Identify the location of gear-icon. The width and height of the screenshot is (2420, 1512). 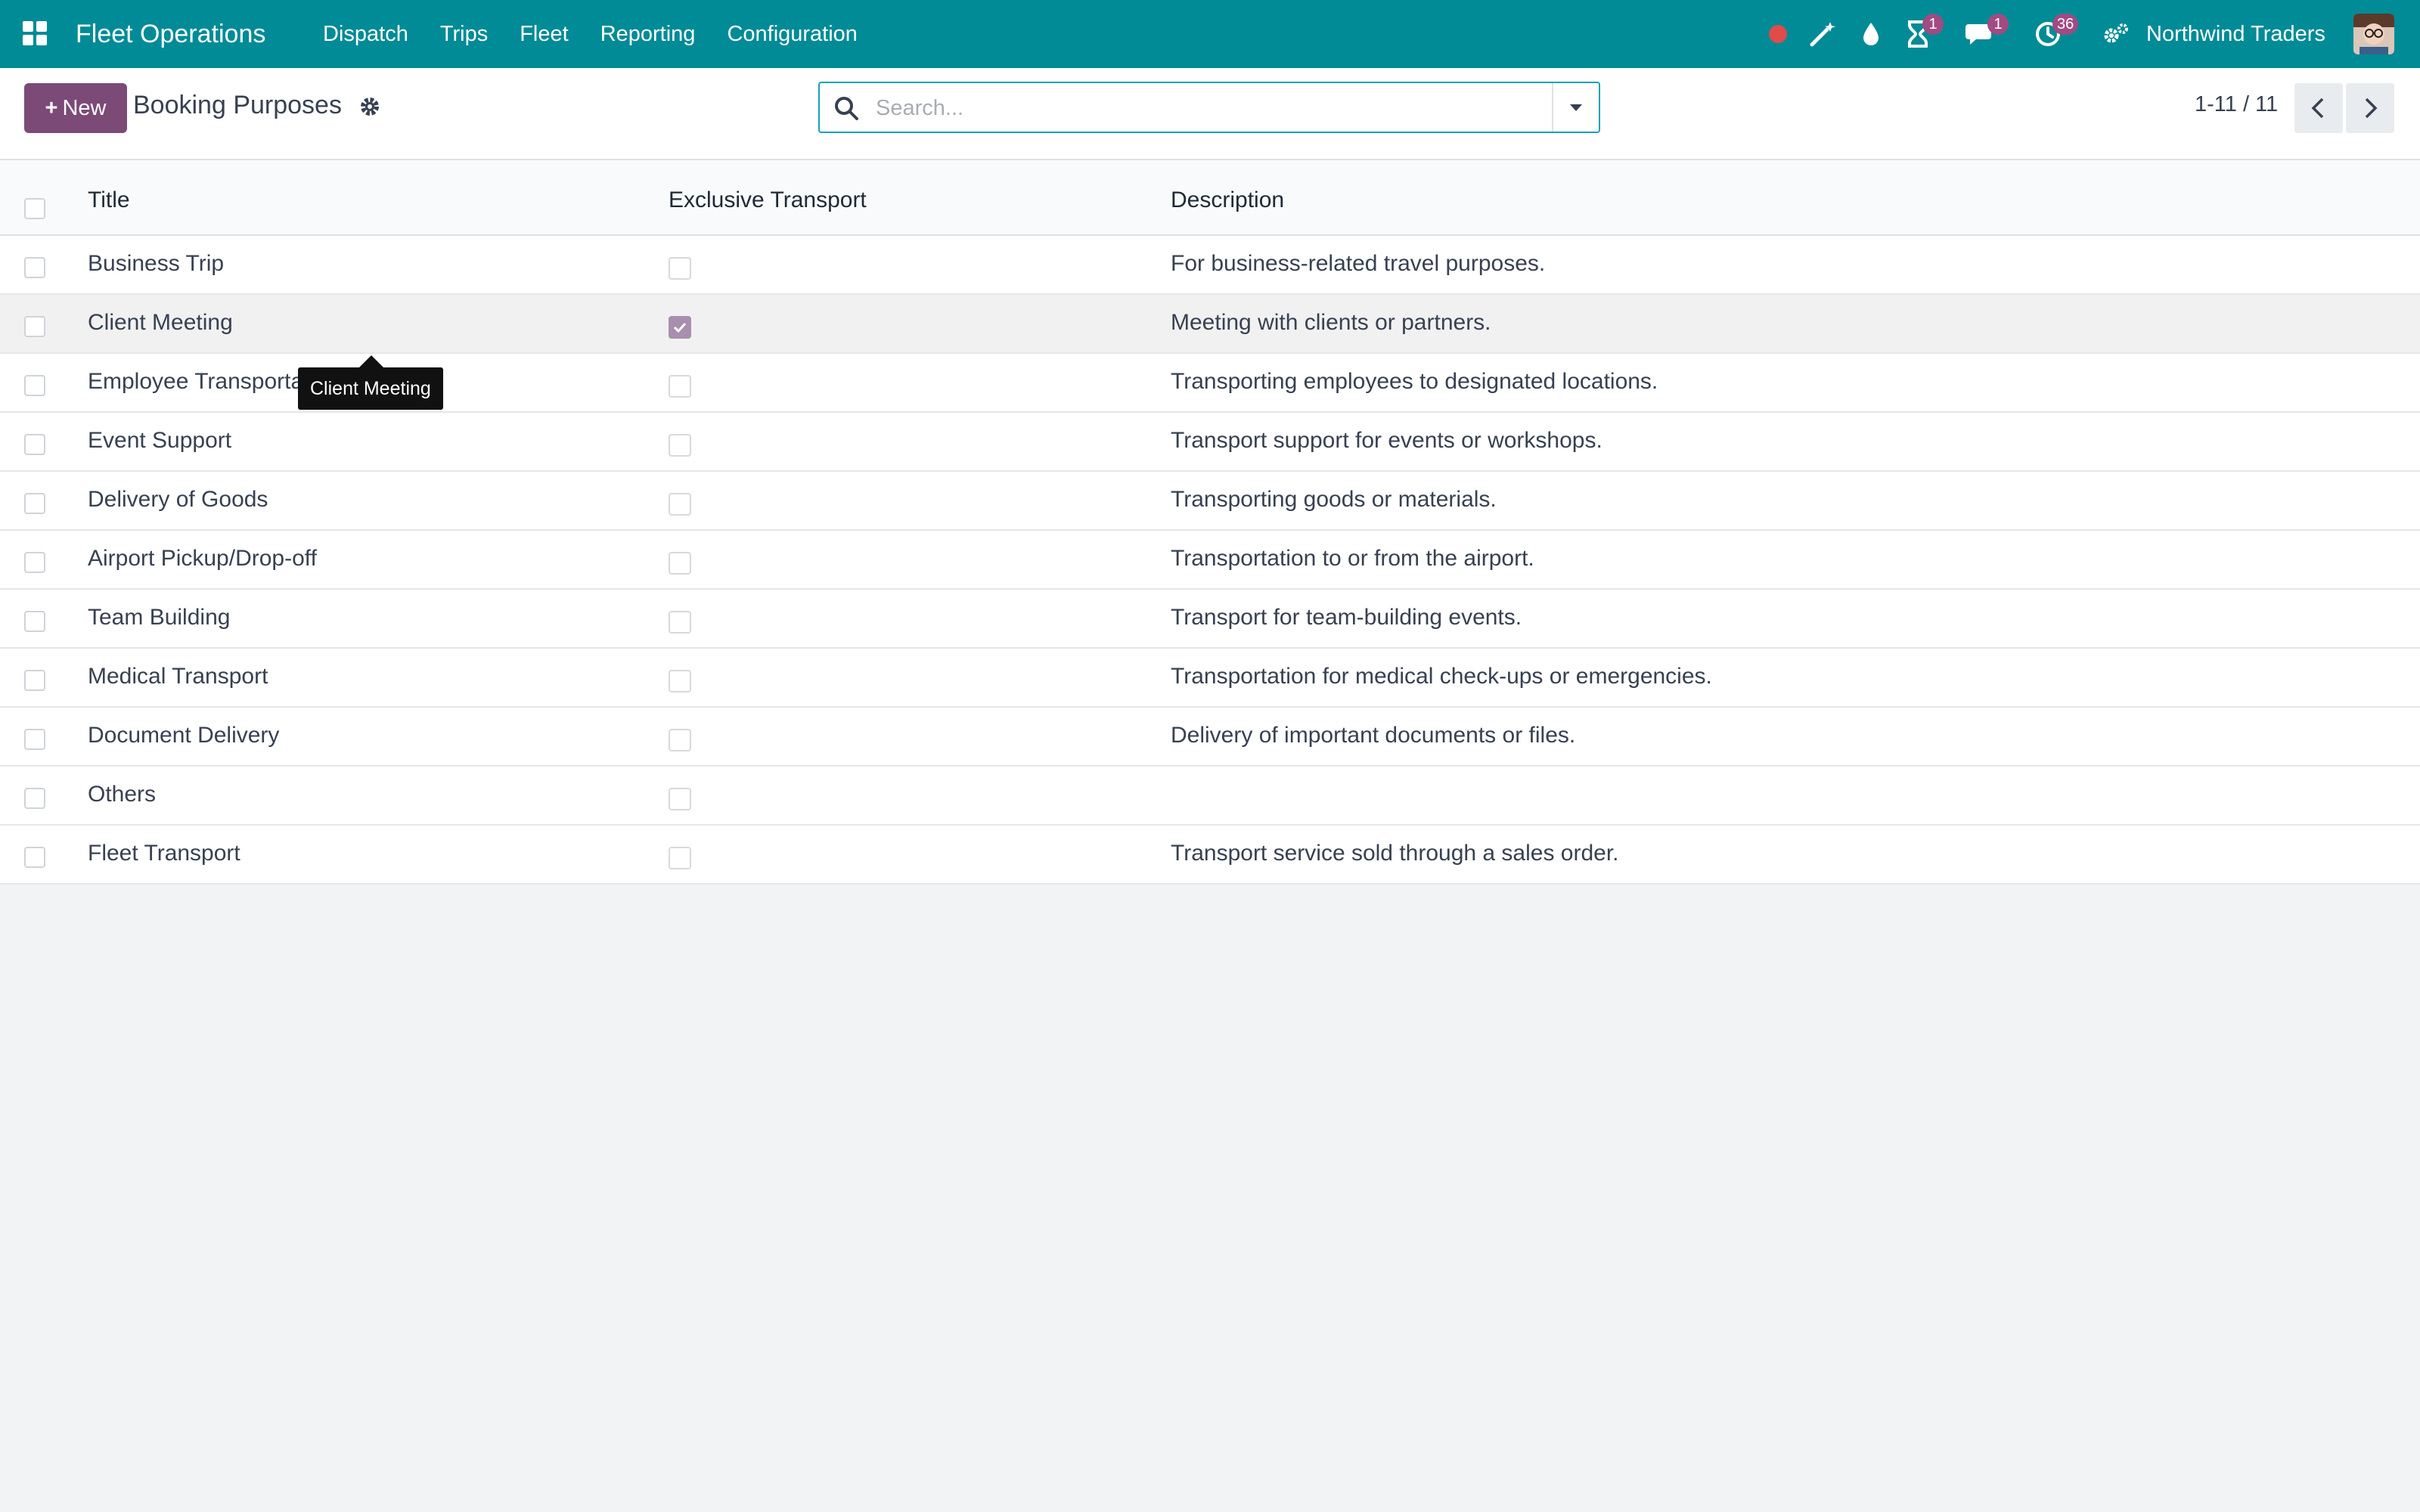
(369, 106).